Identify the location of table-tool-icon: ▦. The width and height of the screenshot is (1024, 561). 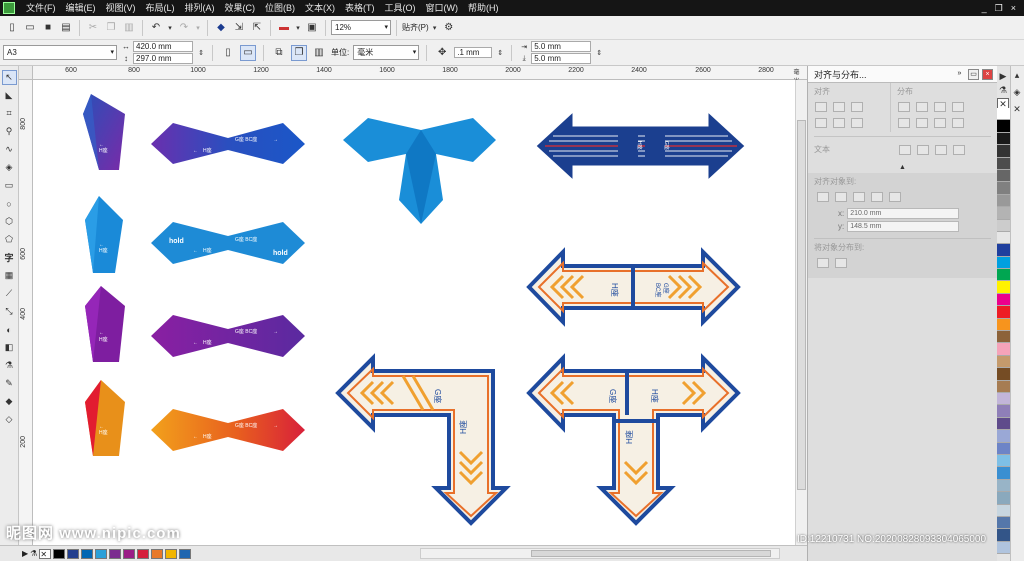
(9, 275).